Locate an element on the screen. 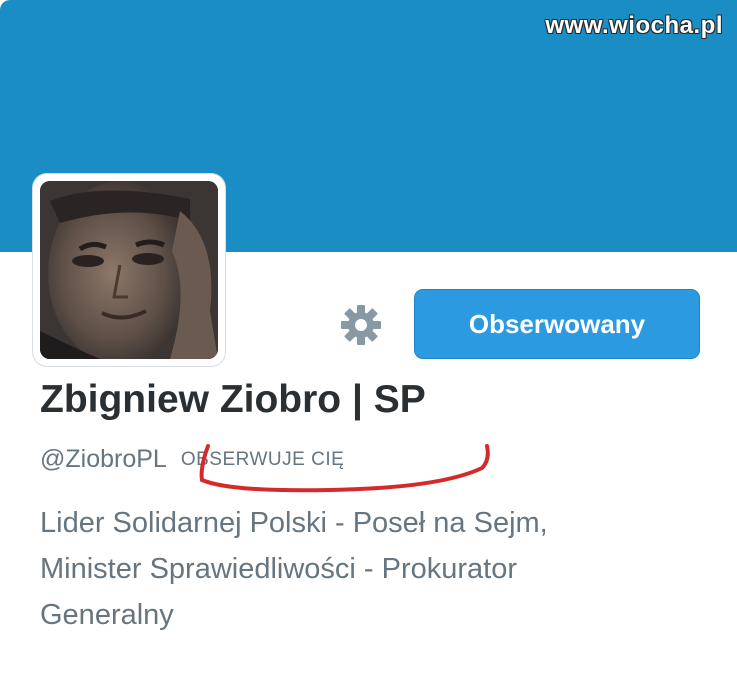 The image size is (737, 697). profile-handle: @ZiobroPL is located at coordinates (103, 459).